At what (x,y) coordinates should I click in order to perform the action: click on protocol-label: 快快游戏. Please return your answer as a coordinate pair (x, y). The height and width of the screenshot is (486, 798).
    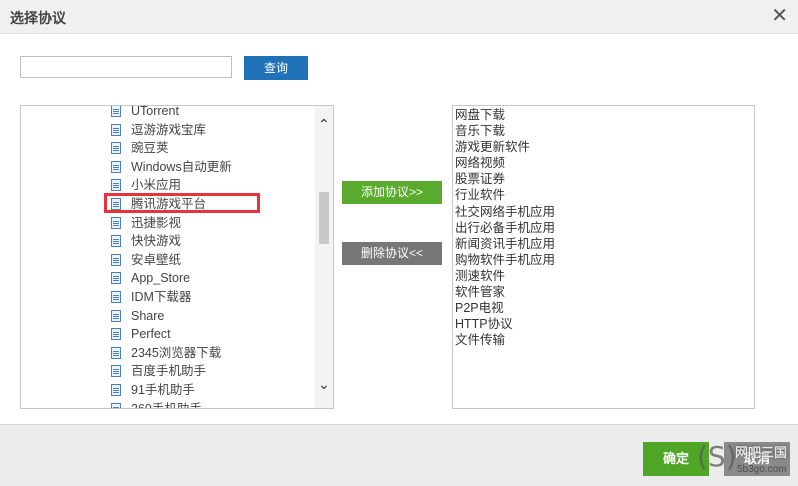
    Looking at the image, I should click on (156, 241).